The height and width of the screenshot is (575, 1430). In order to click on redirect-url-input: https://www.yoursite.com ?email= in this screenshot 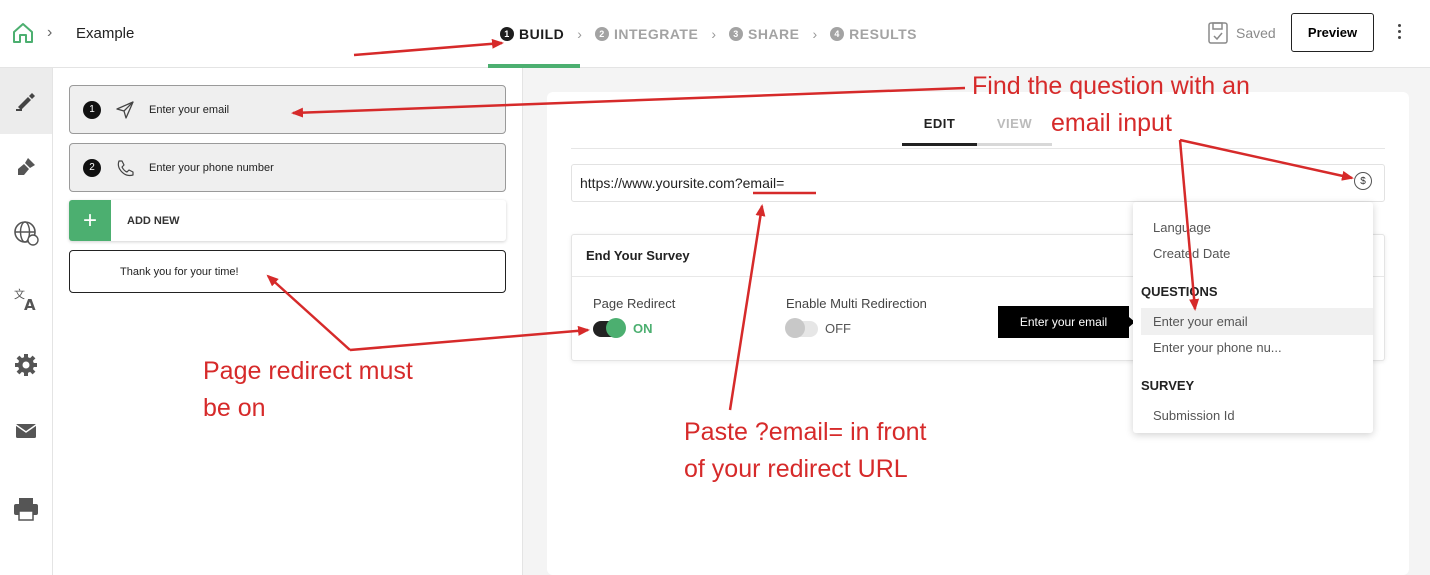, I will do `click(978, 183)`.